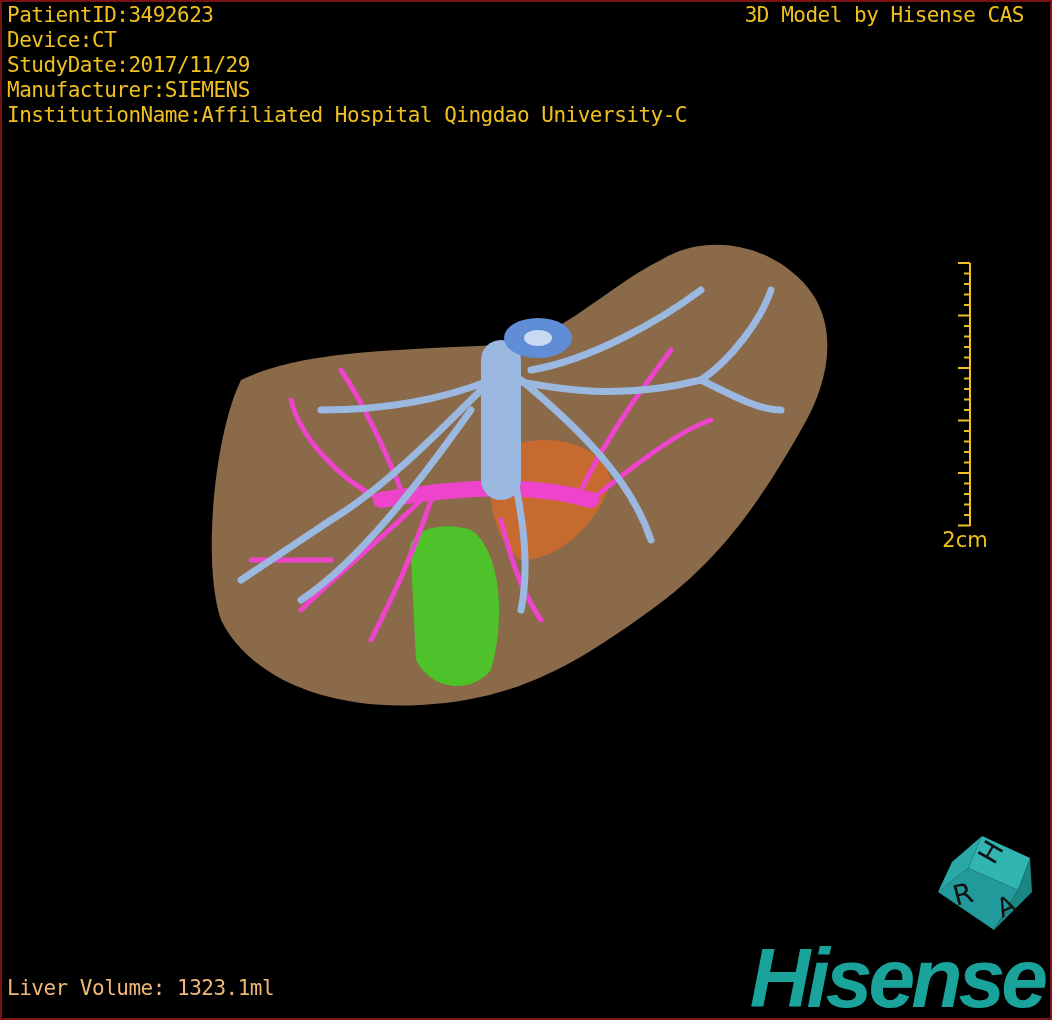  I want to click on study-info-text: PatientID:3492623, so click(110, 15).